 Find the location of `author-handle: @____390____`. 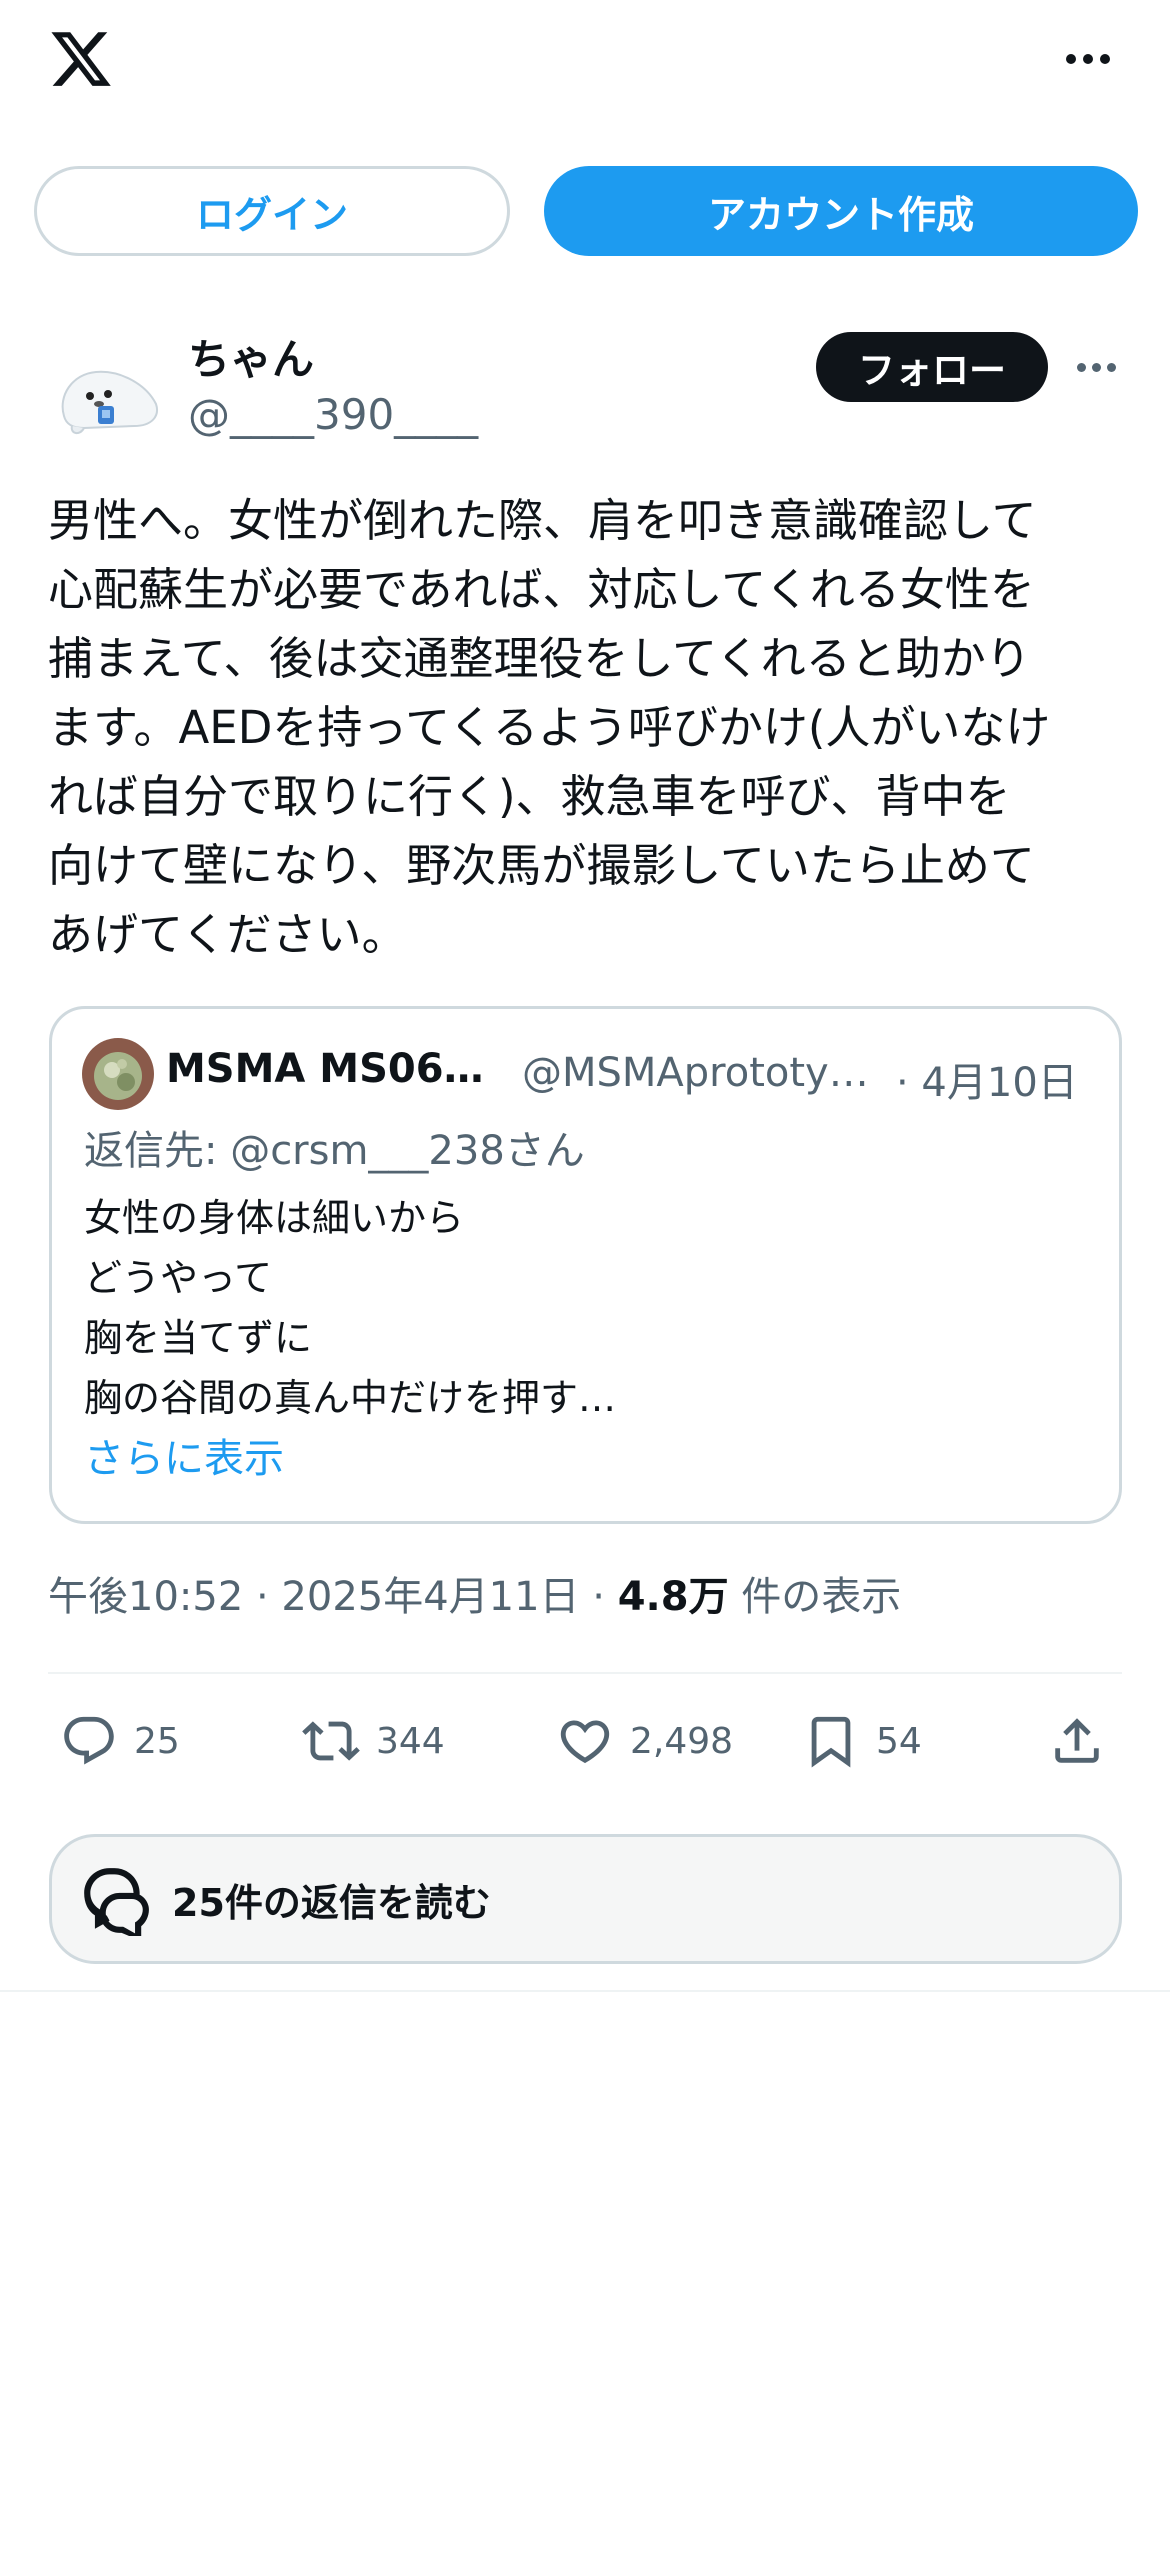

author-handle: @____390____ is located at coordinates (333, 414).